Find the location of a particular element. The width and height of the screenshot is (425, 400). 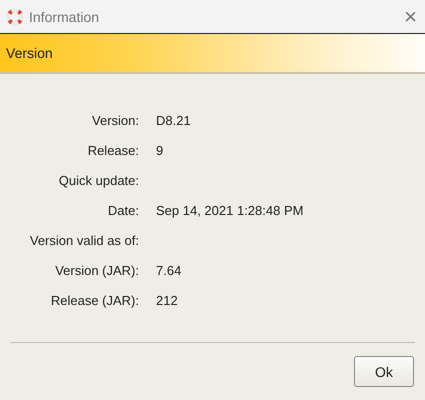

section-title: Version is located at coordinates (29, 53).